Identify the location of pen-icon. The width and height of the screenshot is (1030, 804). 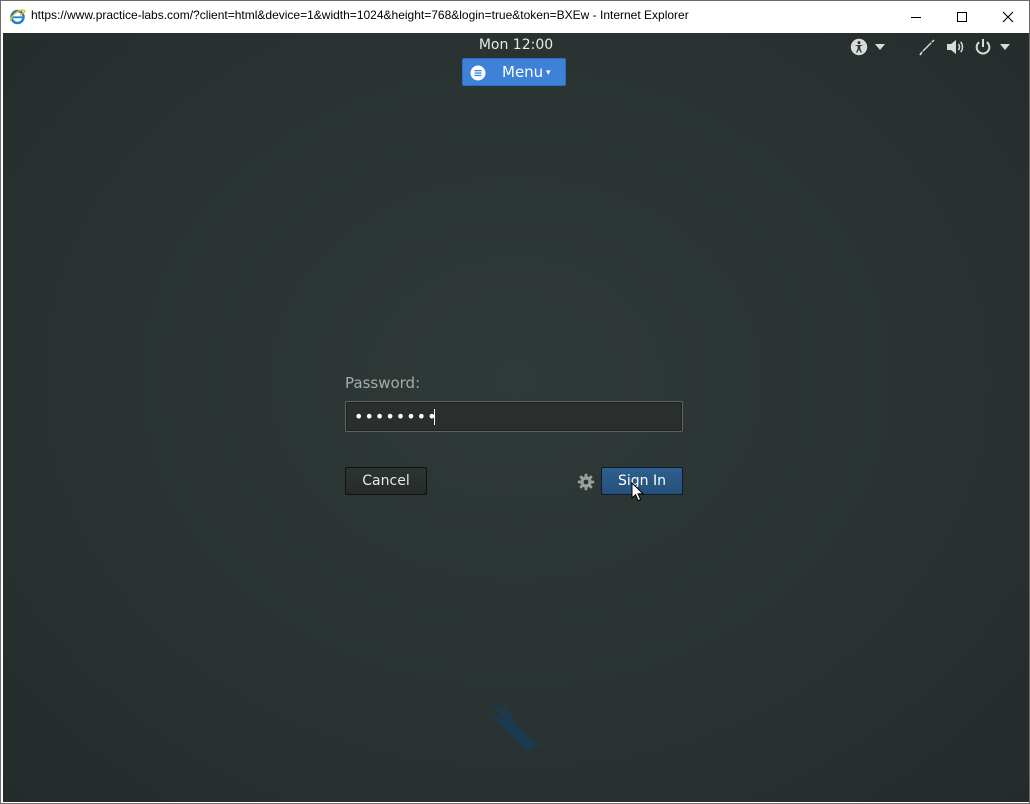
(927, 47).